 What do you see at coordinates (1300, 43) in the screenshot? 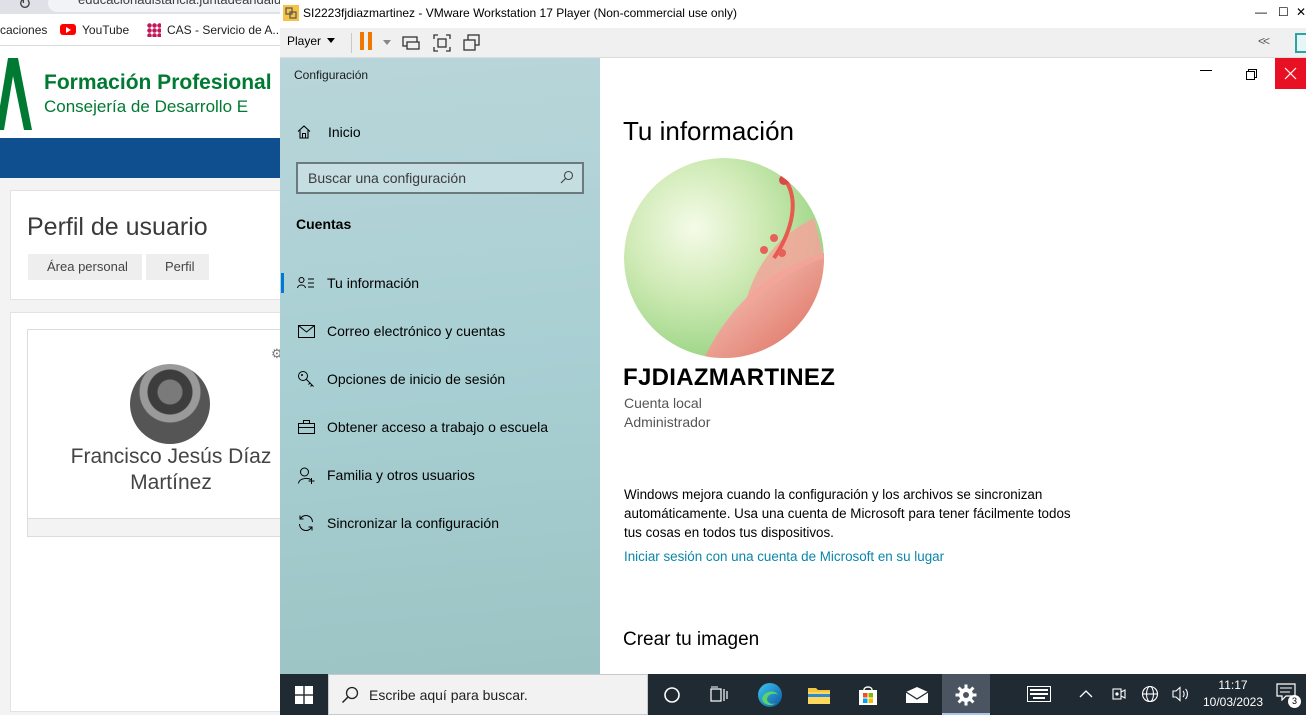
I see `library-tab-icon` at bounding box center [1300, 43].